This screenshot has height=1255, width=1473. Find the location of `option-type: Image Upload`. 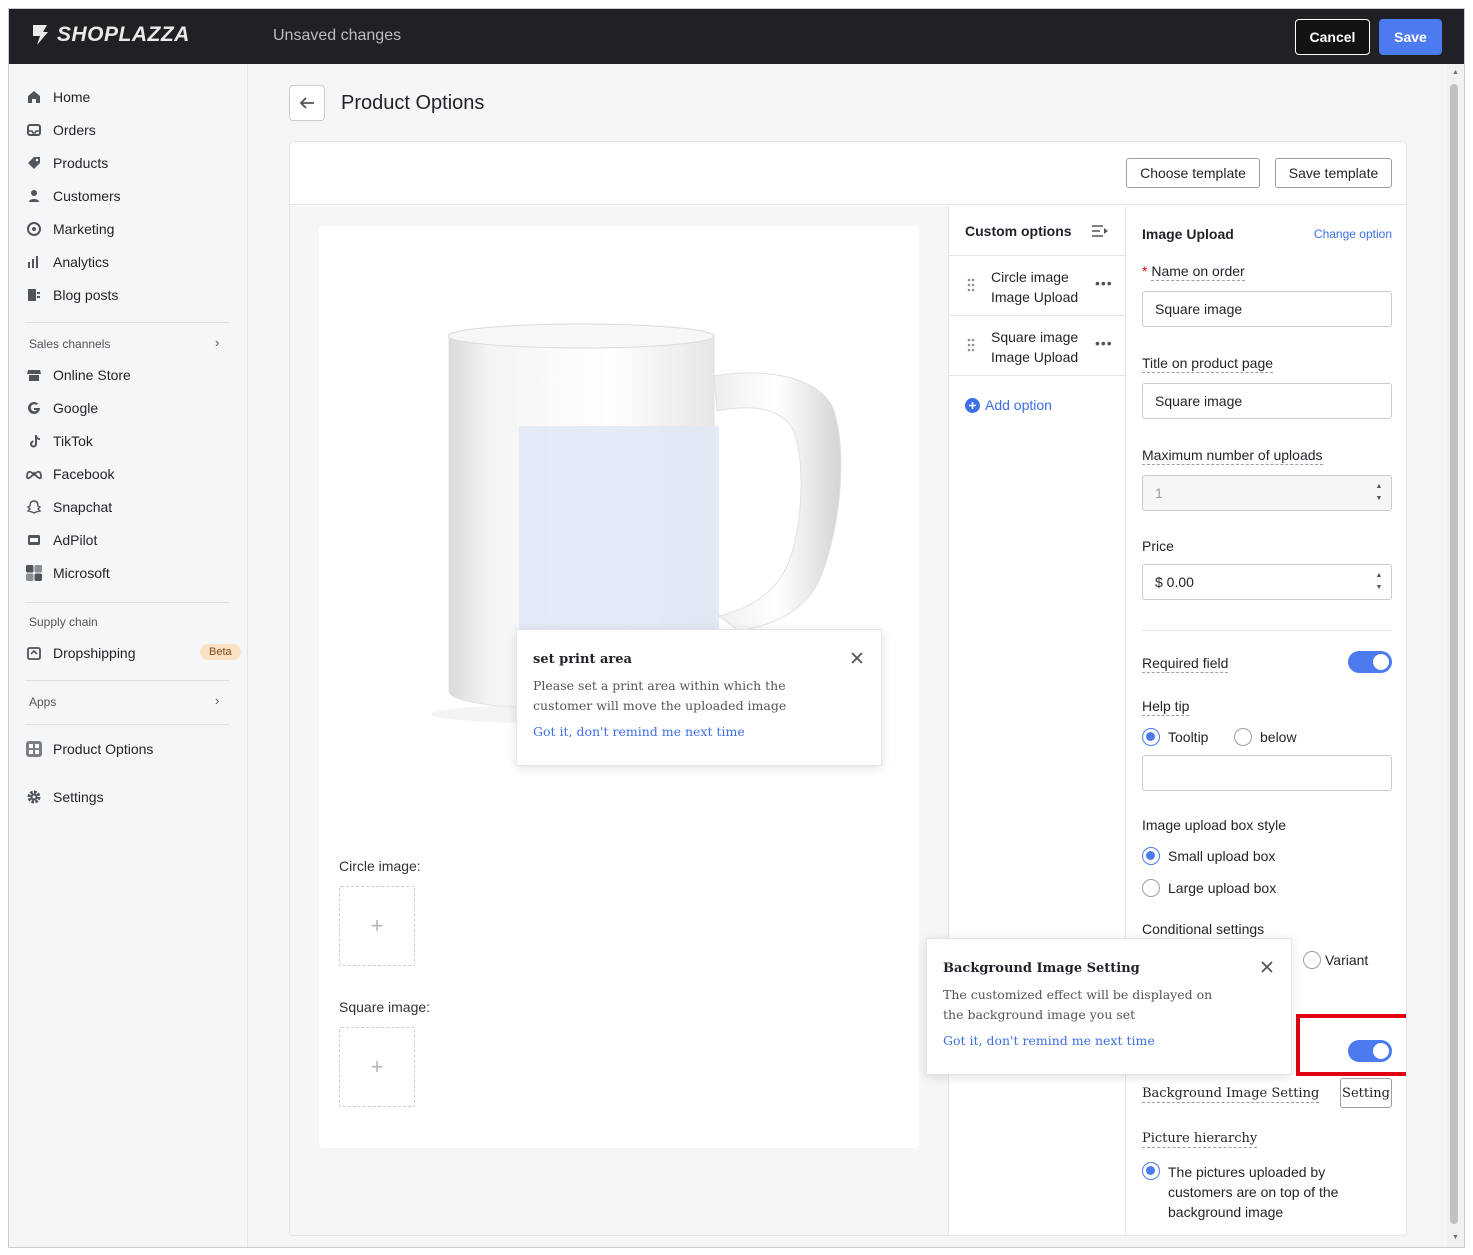

option-type: Image Upload is located at coordinates (1035, 297).